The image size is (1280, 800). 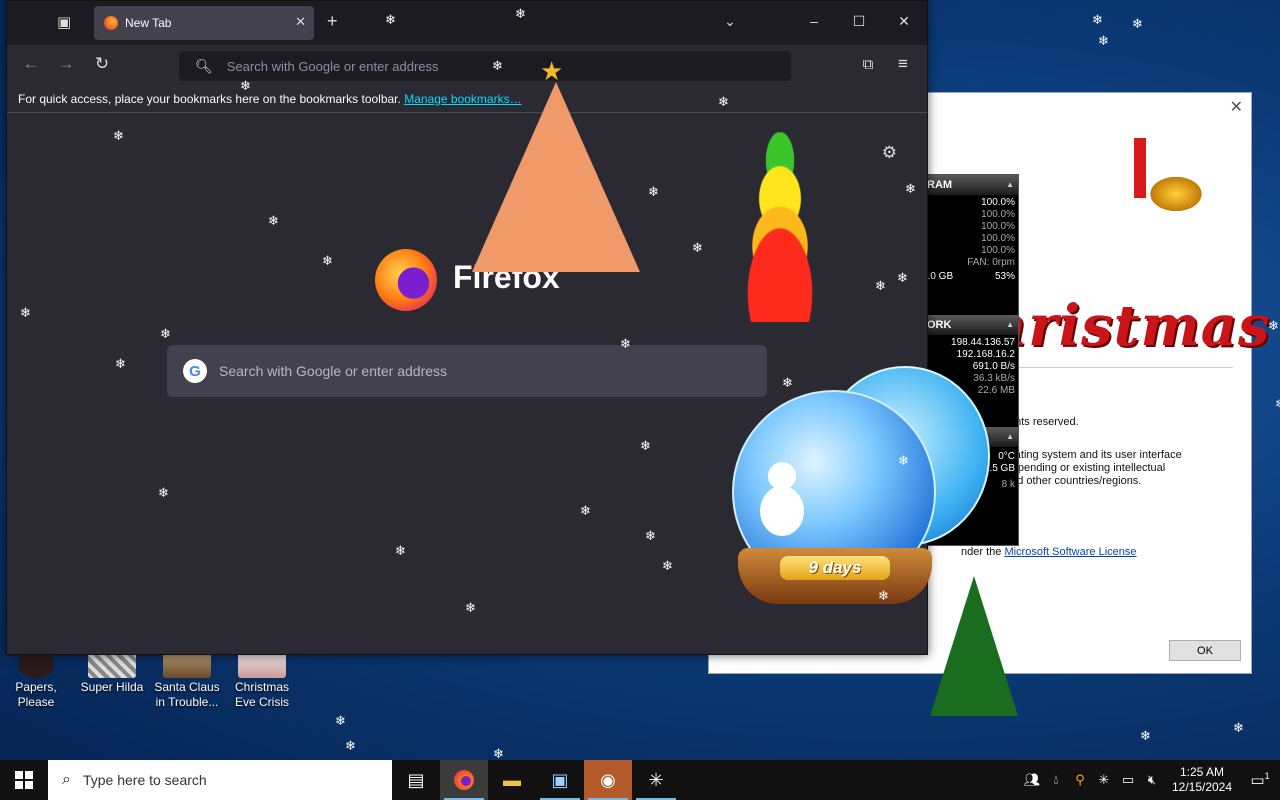 I want to click on notifications-button: ▭1, so click(x=1260, y=780).